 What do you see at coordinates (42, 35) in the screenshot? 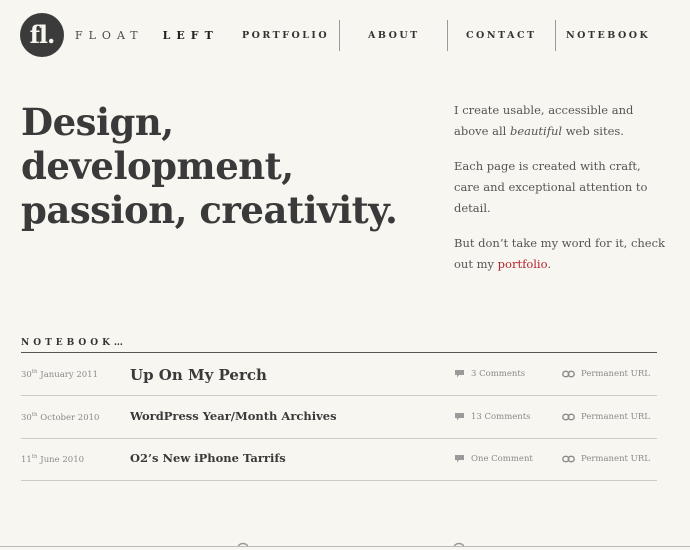
I see `logo-mark: fl.` at bounding box center [42, 35].